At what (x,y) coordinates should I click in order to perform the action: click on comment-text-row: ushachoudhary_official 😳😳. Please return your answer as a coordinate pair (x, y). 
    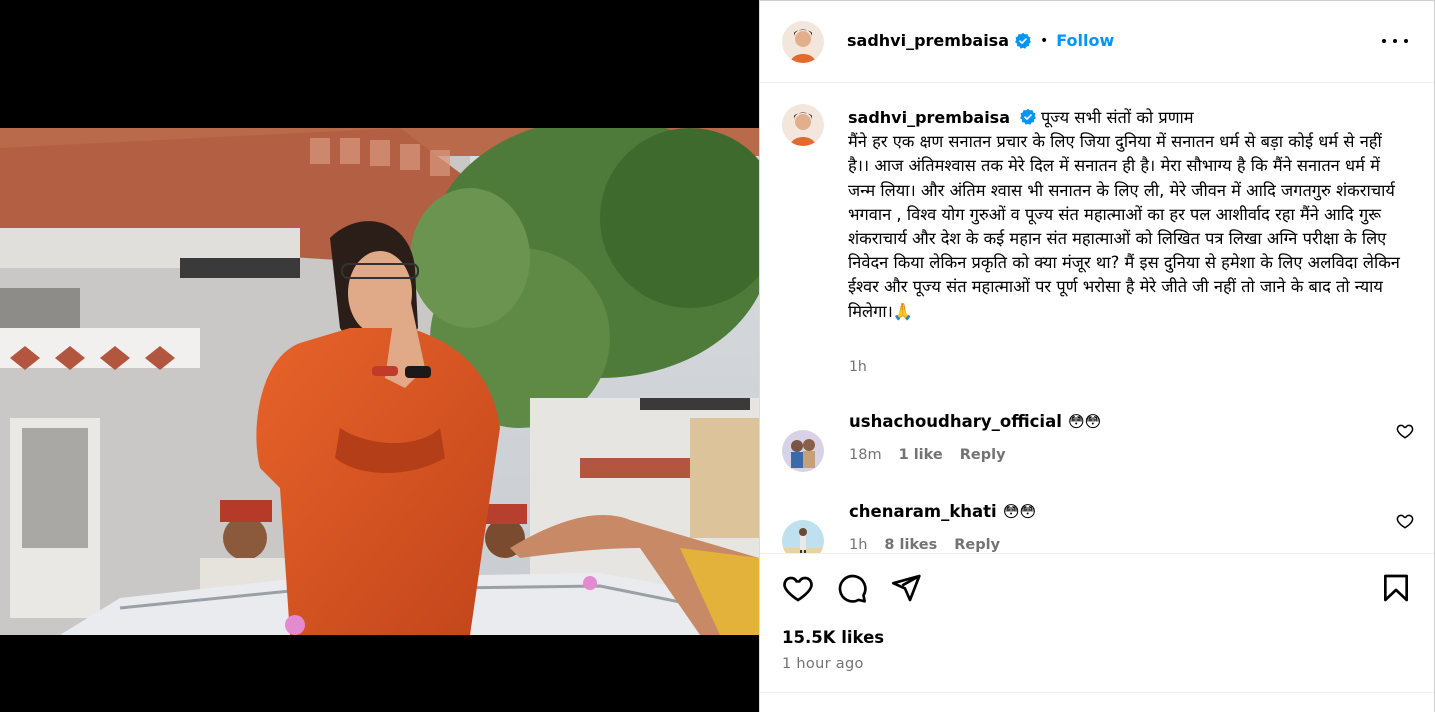
    Looking at the image, I should click on (975, 421).